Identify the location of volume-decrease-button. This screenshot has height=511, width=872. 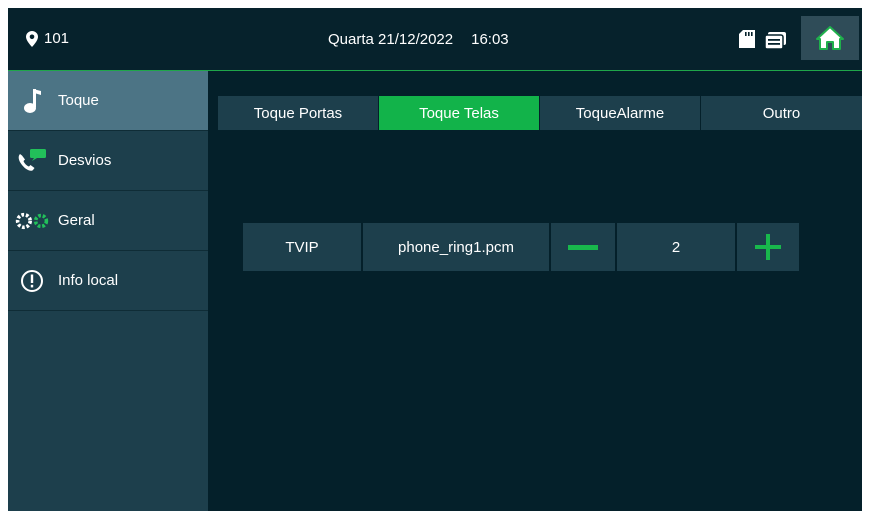
(583, 247).